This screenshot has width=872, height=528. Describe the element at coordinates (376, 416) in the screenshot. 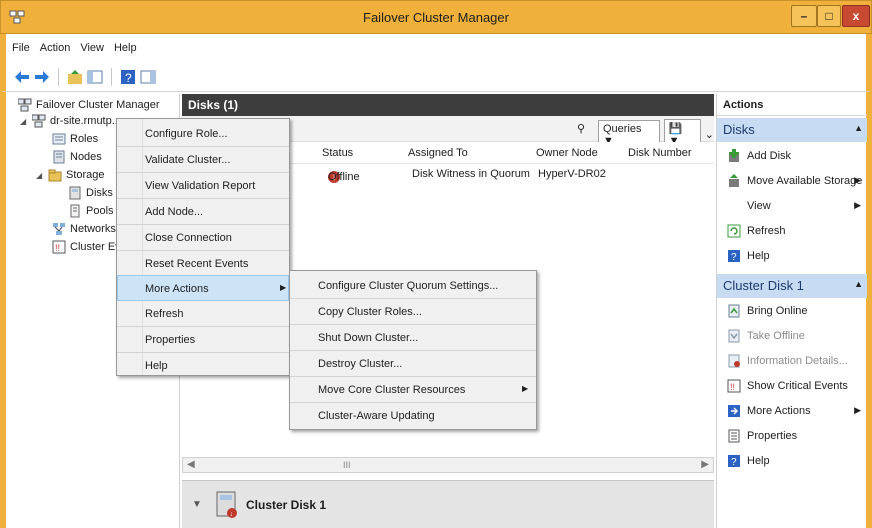

I see `menu-item-label: Cluster-Aware Updating` at that location.